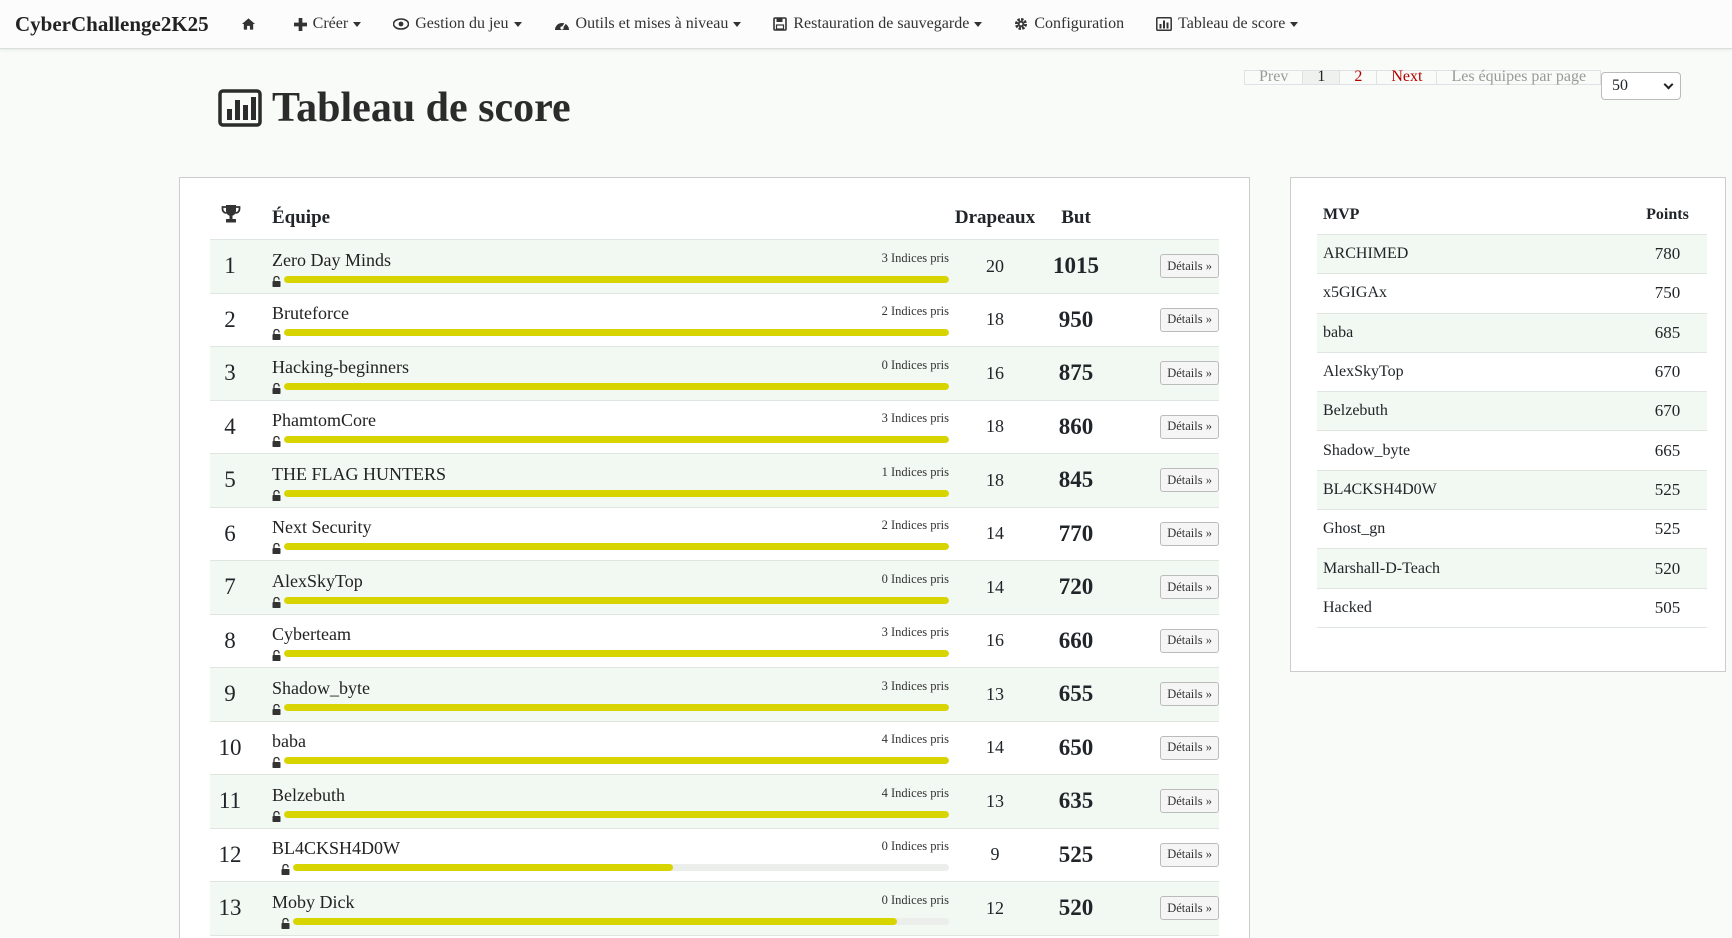 This screenshot has height=938, width=1732. Describe the element at coordinates (230, 373) in the screenshot. I see `team-rank: 3` at that location.